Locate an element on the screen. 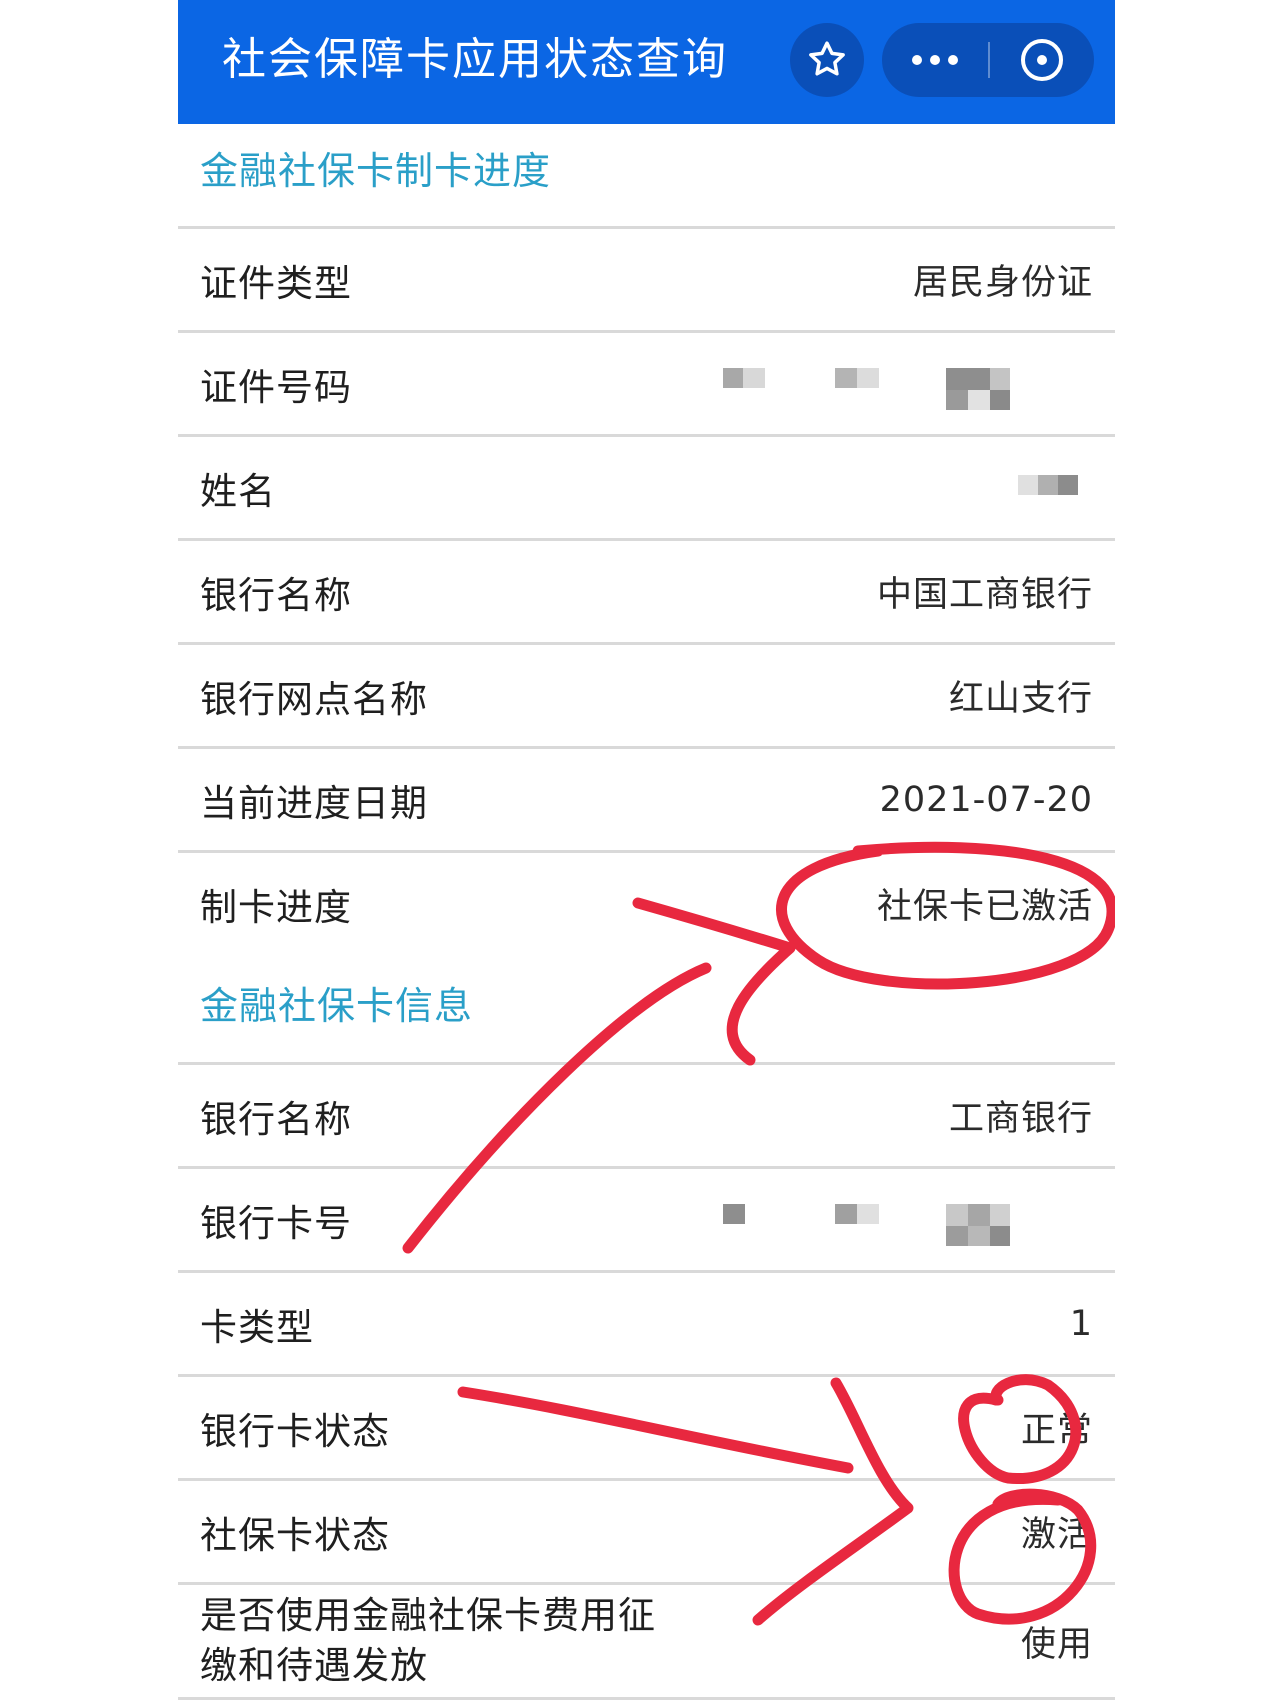 This screenshot has width=1280, height=1706. row-value: 社保卡已激活 is located at coordinates (984, 907).